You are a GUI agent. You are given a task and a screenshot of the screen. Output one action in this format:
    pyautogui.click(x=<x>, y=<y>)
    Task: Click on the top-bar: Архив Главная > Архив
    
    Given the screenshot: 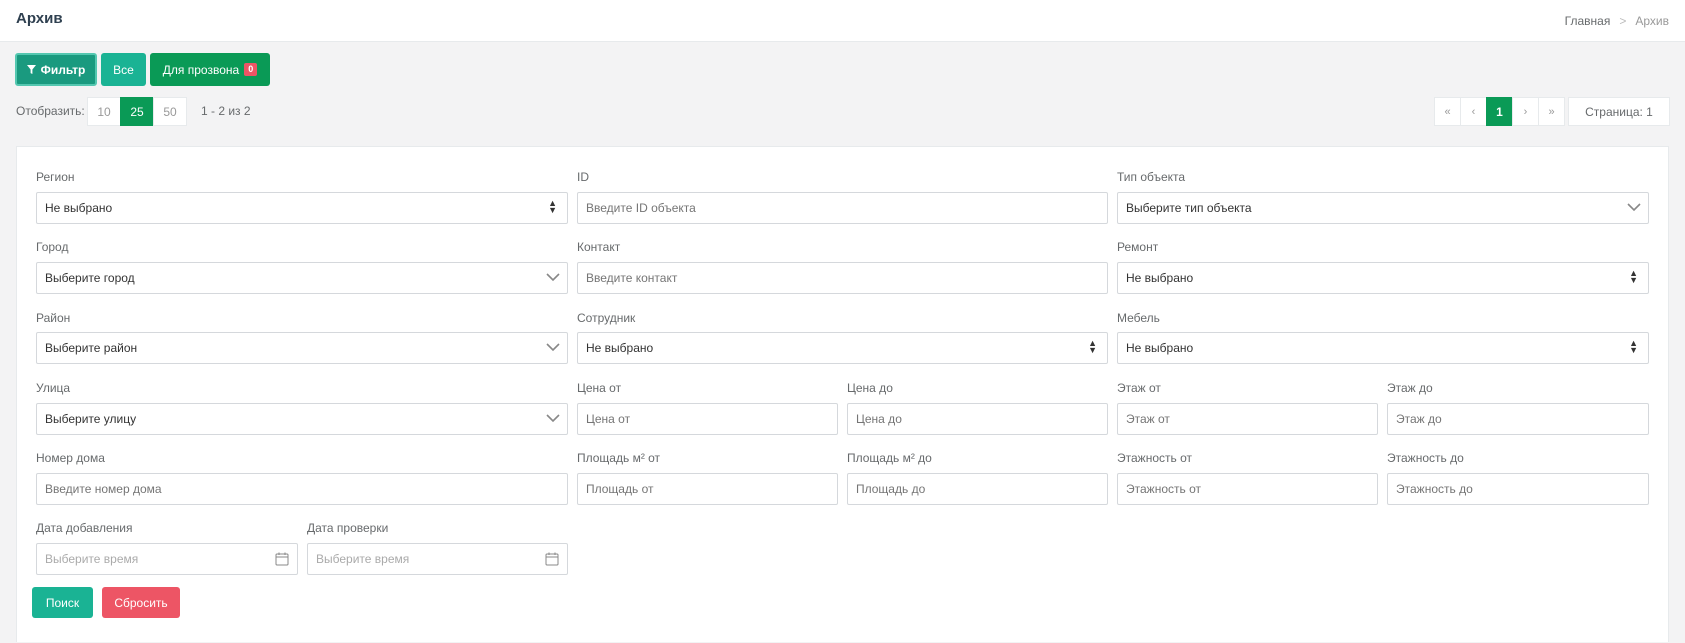 What is the action you would take?
    pyautogui.click(x=842, y=21)
    